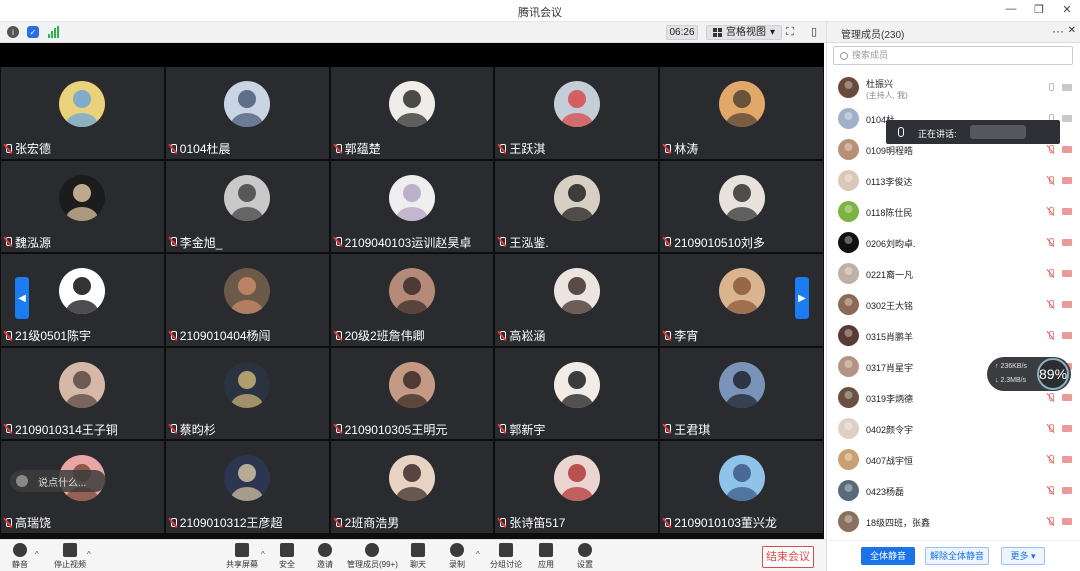 This screenshot has height=571, width=1080. What do you see at coordinates (1023, 556) in the screenshot?
I see `more-button: 更多 ▾` at bounding box center [1023, 556].